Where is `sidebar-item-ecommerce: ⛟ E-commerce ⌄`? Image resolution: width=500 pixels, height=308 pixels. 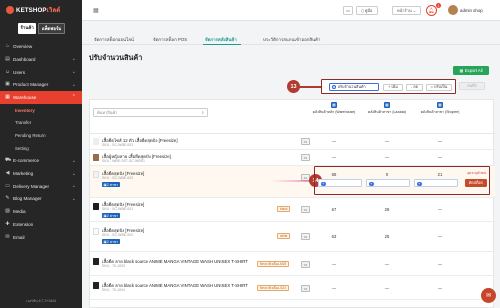
sidebar-item-ecommerce: ⛟ E-commerce ⌄ is located at coordinates (41, 161).